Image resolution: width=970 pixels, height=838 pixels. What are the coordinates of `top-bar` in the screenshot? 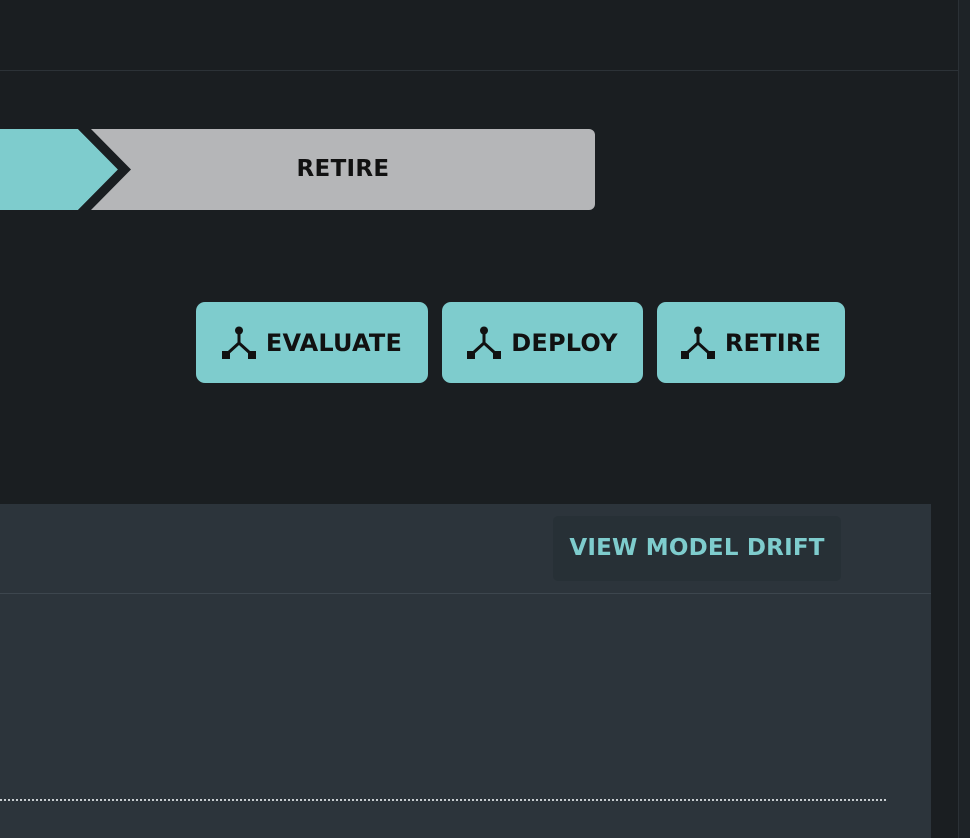 It's located at (479, 35).